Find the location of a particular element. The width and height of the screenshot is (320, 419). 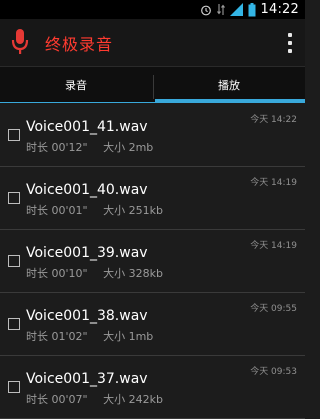

recording-filename: Voice001_40.wav is located at coordinates (87, 190).